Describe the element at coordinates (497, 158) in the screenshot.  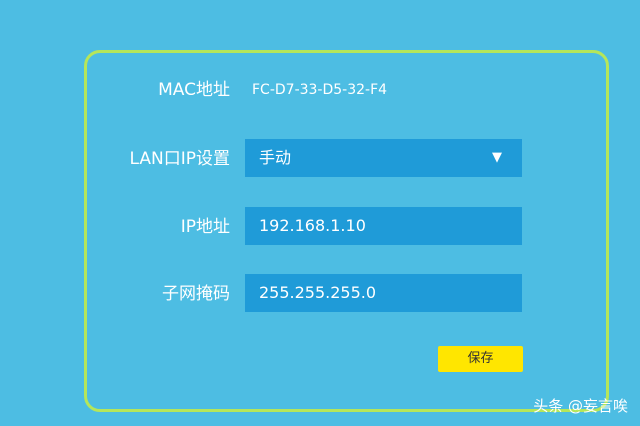
I see `chevron-down-icon: ▼` at that location.